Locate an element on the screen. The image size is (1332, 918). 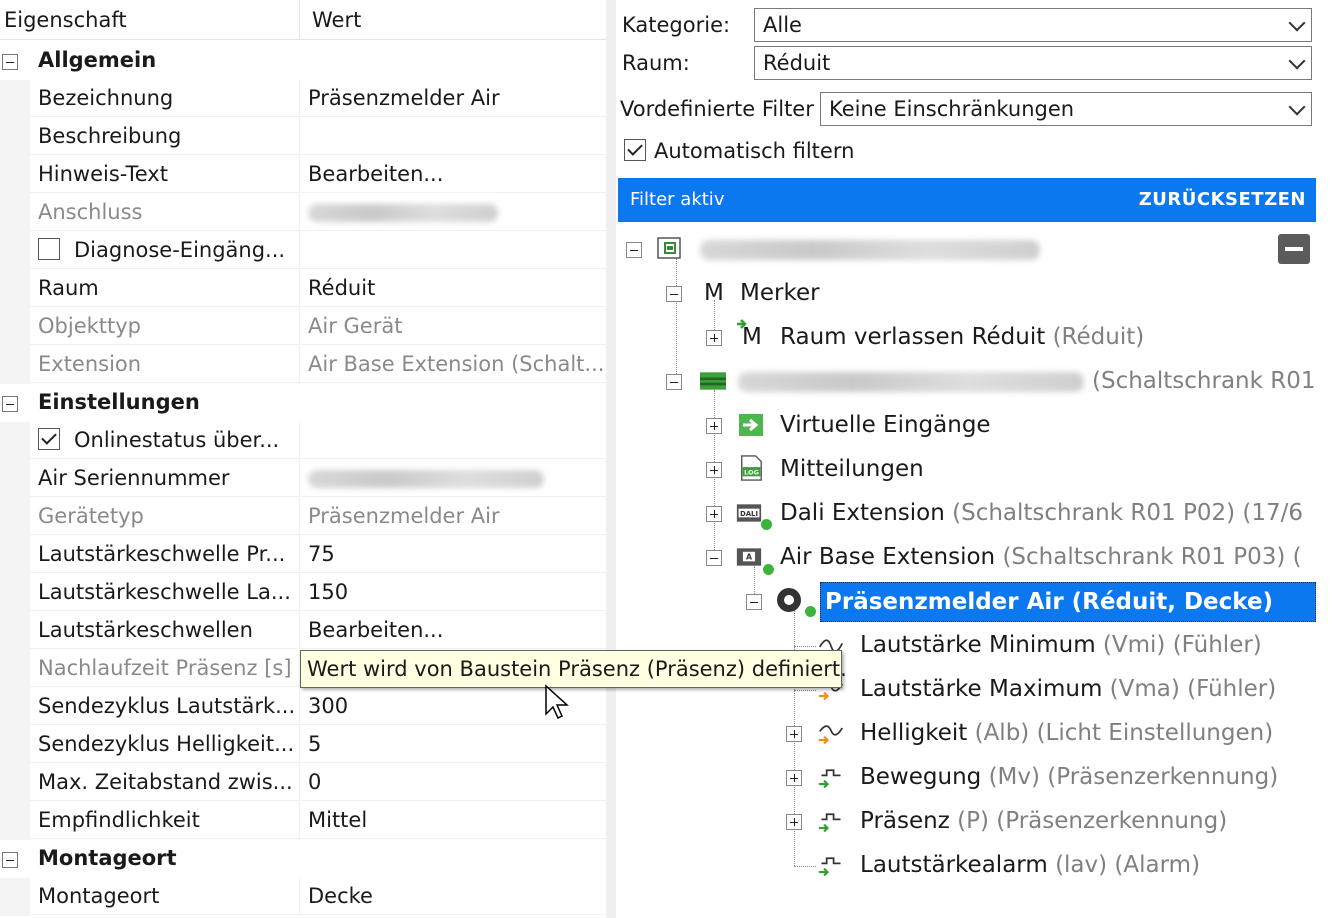
tree-node-virtuelle-eingaenge: Virtuelle Eingänge is located at coordinates (885, 425).